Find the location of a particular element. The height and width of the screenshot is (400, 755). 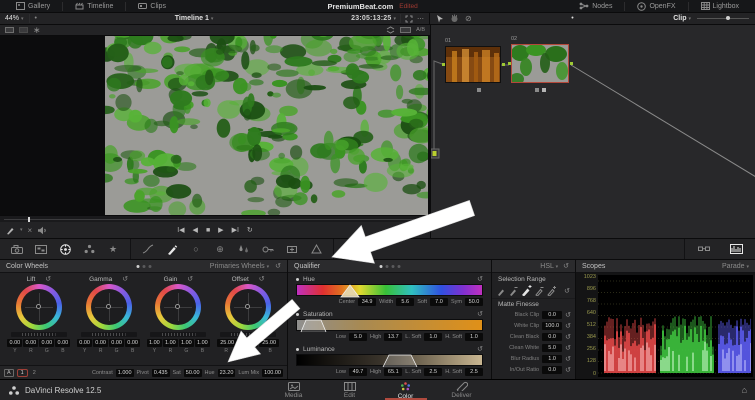

rgb-mixer-icon is located at coordinates (89, 249).